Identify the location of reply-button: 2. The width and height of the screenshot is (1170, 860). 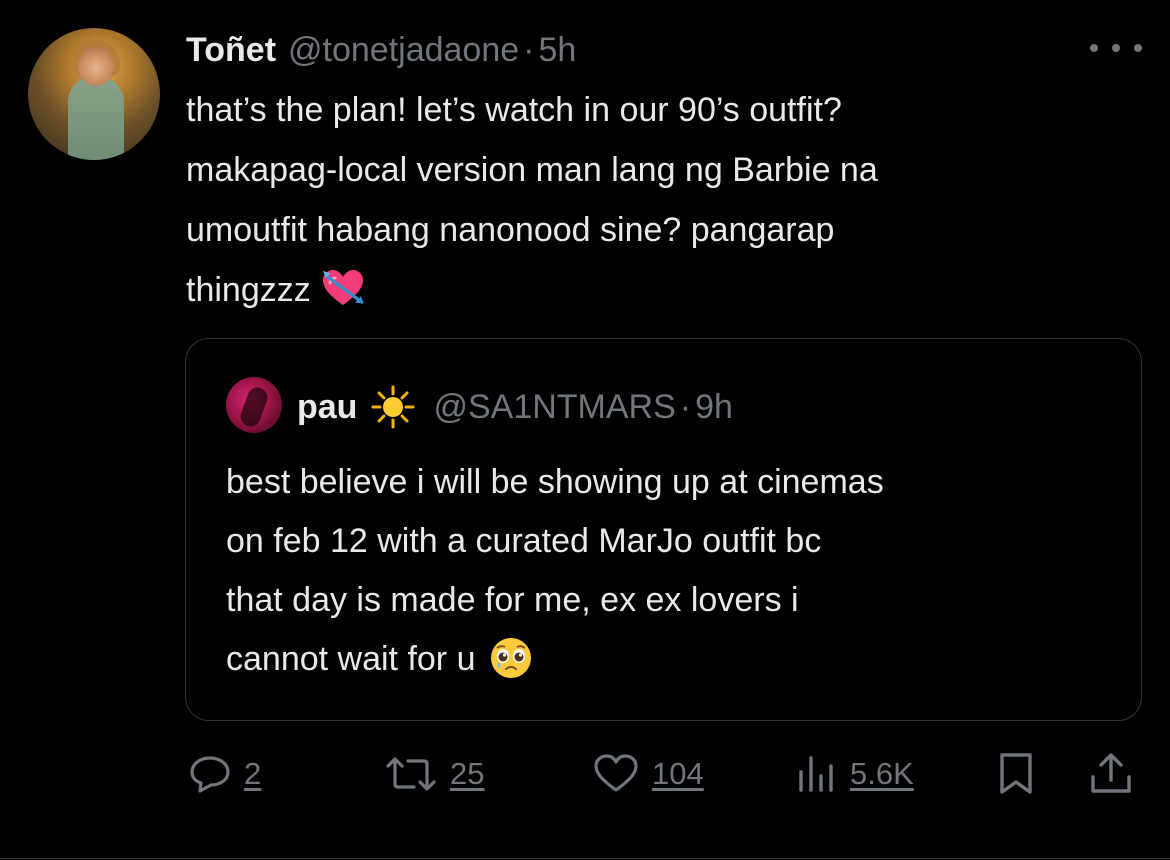
(224, 774).